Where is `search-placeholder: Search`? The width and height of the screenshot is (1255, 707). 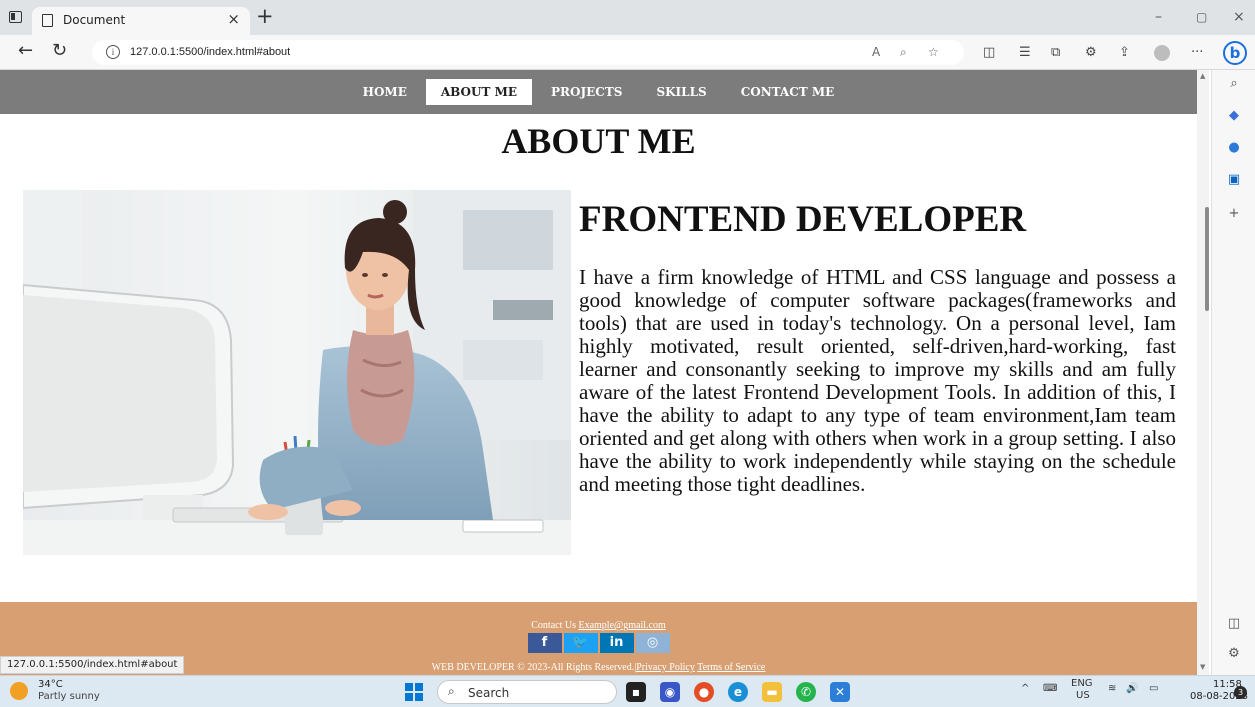 search-placeholder: Search is located at coordinates (489, 693).